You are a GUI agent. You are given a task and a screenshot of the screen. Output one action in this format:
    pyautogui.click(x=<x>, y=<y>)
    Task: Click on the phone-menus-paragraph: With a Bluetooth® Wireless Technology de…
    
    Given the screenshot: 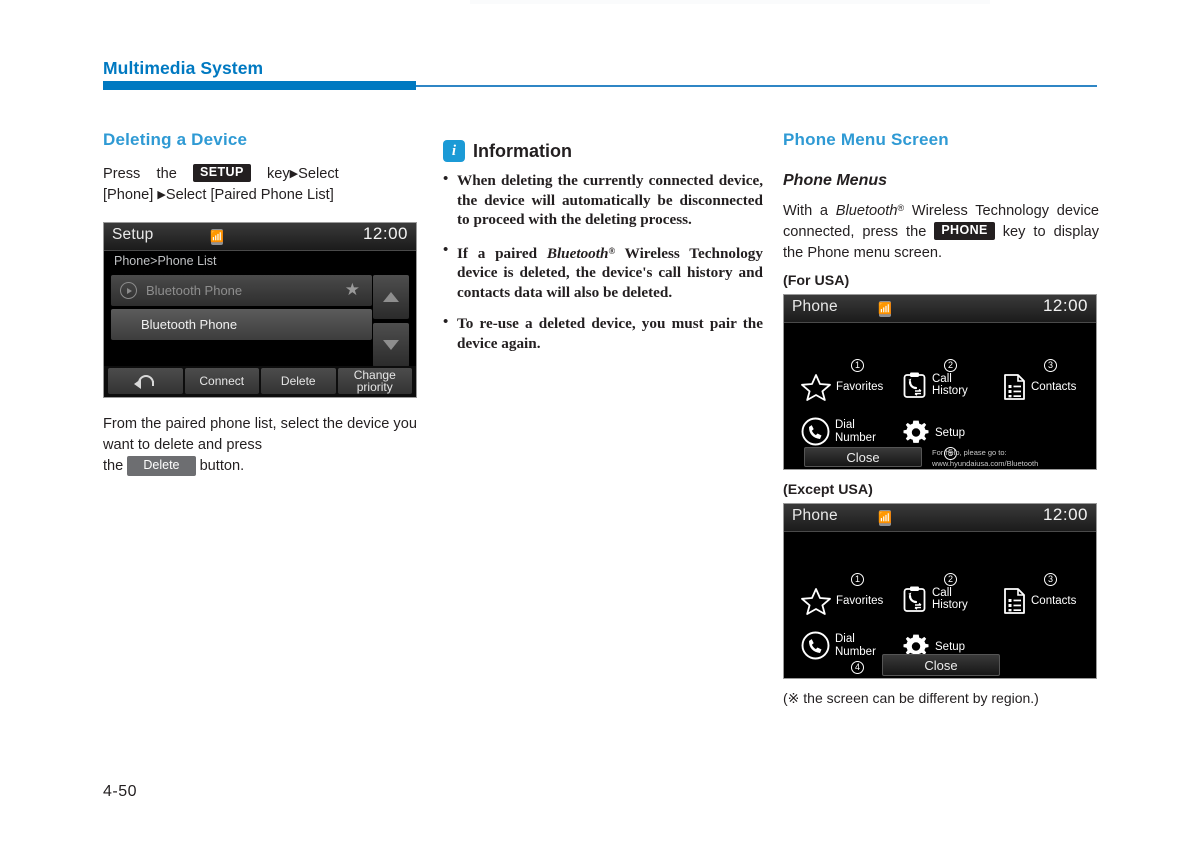 What is the action you would take?
    pyautogui.click(x=941, y=231)
    